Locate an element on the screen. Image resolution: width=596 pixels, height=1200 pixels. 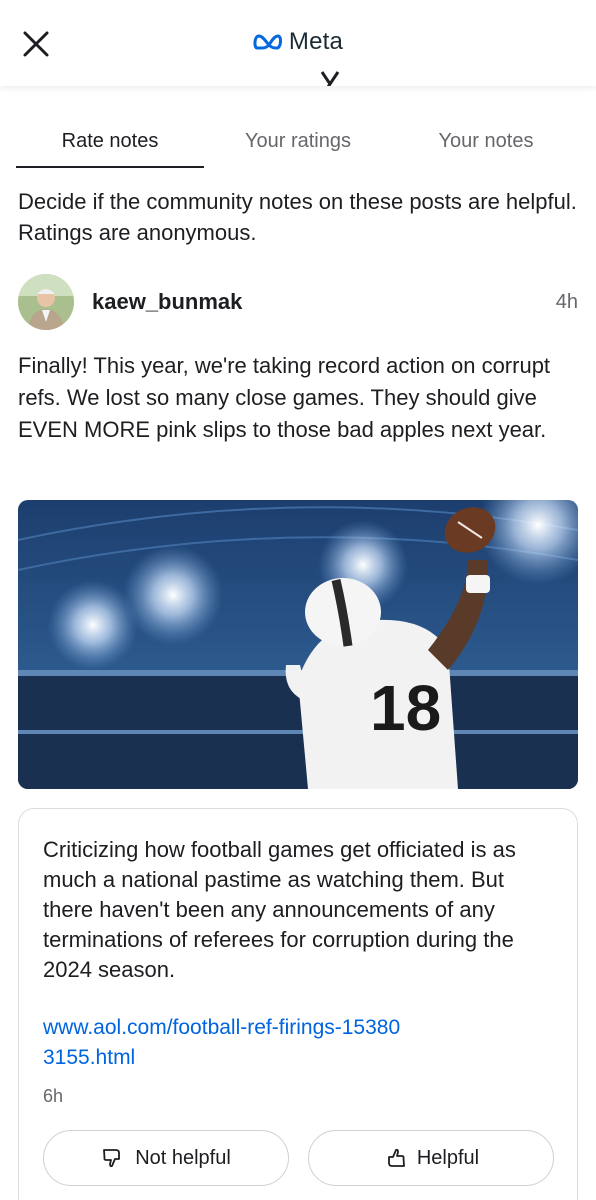
brand: Meta is located at coordinates (298, 42).